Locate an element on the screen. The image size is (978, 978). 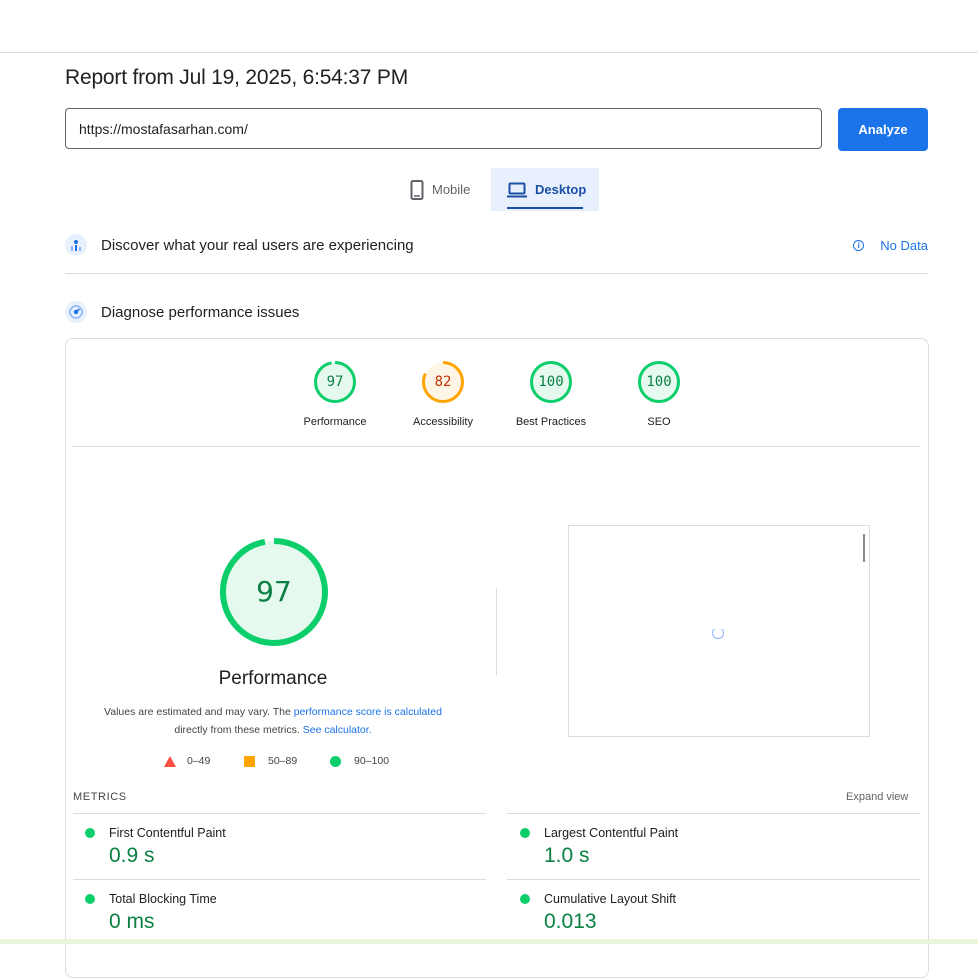
metric-name: First Contentful Paint is located at coordinates (167, 833).